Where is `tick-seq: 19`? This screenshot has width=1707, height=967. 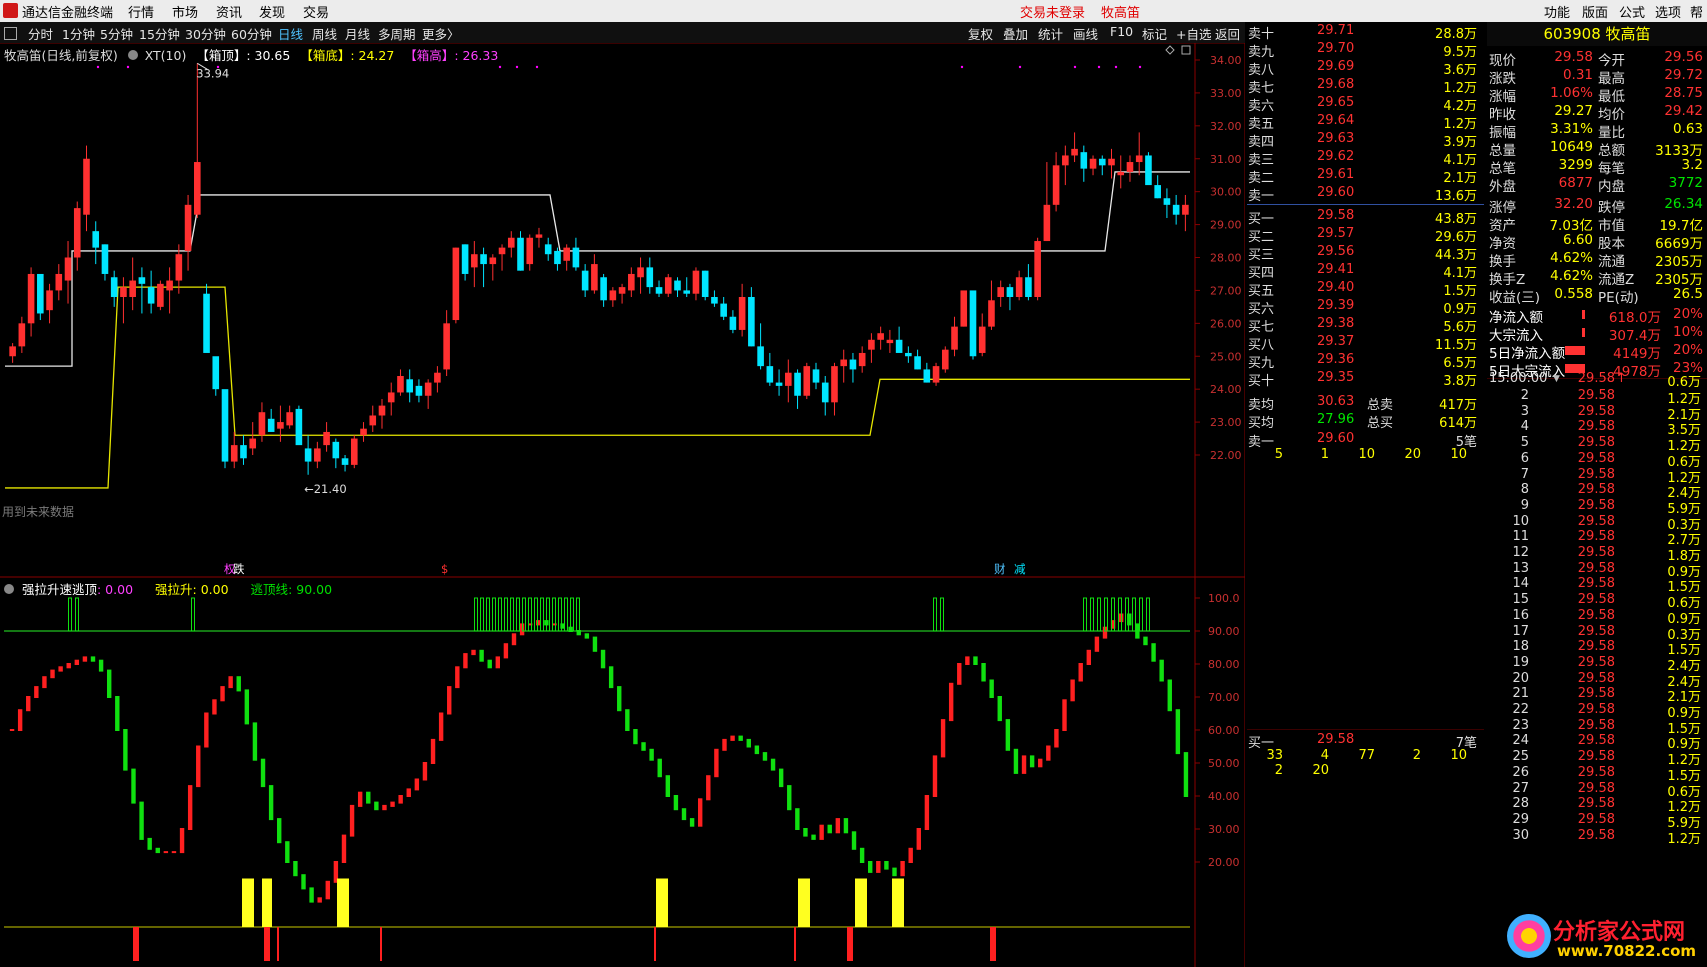 tick-seq: 19 is located at coordinates (1520, 662).